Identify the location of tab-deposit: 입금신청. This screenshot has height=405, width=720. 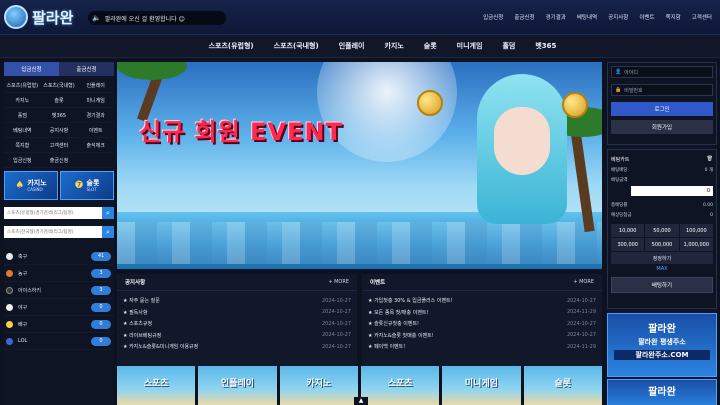
(31, 69).